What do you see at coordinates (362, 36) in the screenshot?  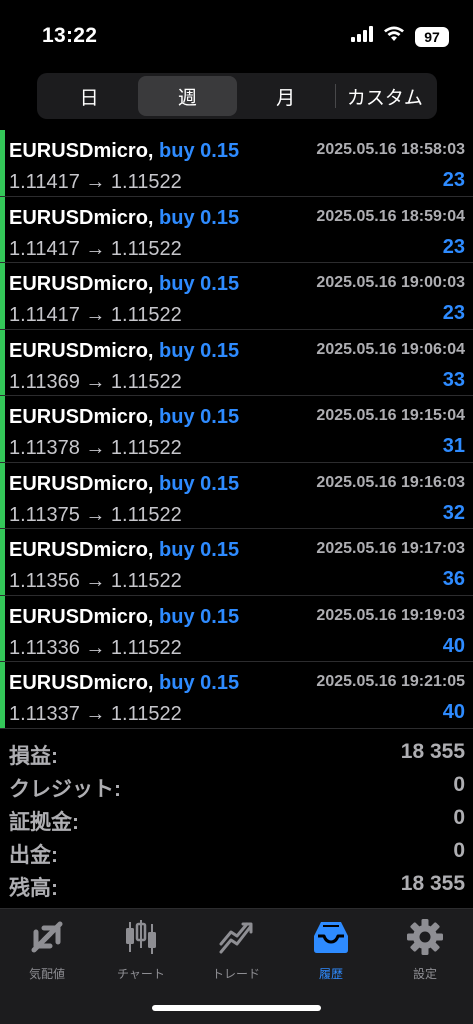 I see `cellular-signal-icon` at bounding box center [362, 36].